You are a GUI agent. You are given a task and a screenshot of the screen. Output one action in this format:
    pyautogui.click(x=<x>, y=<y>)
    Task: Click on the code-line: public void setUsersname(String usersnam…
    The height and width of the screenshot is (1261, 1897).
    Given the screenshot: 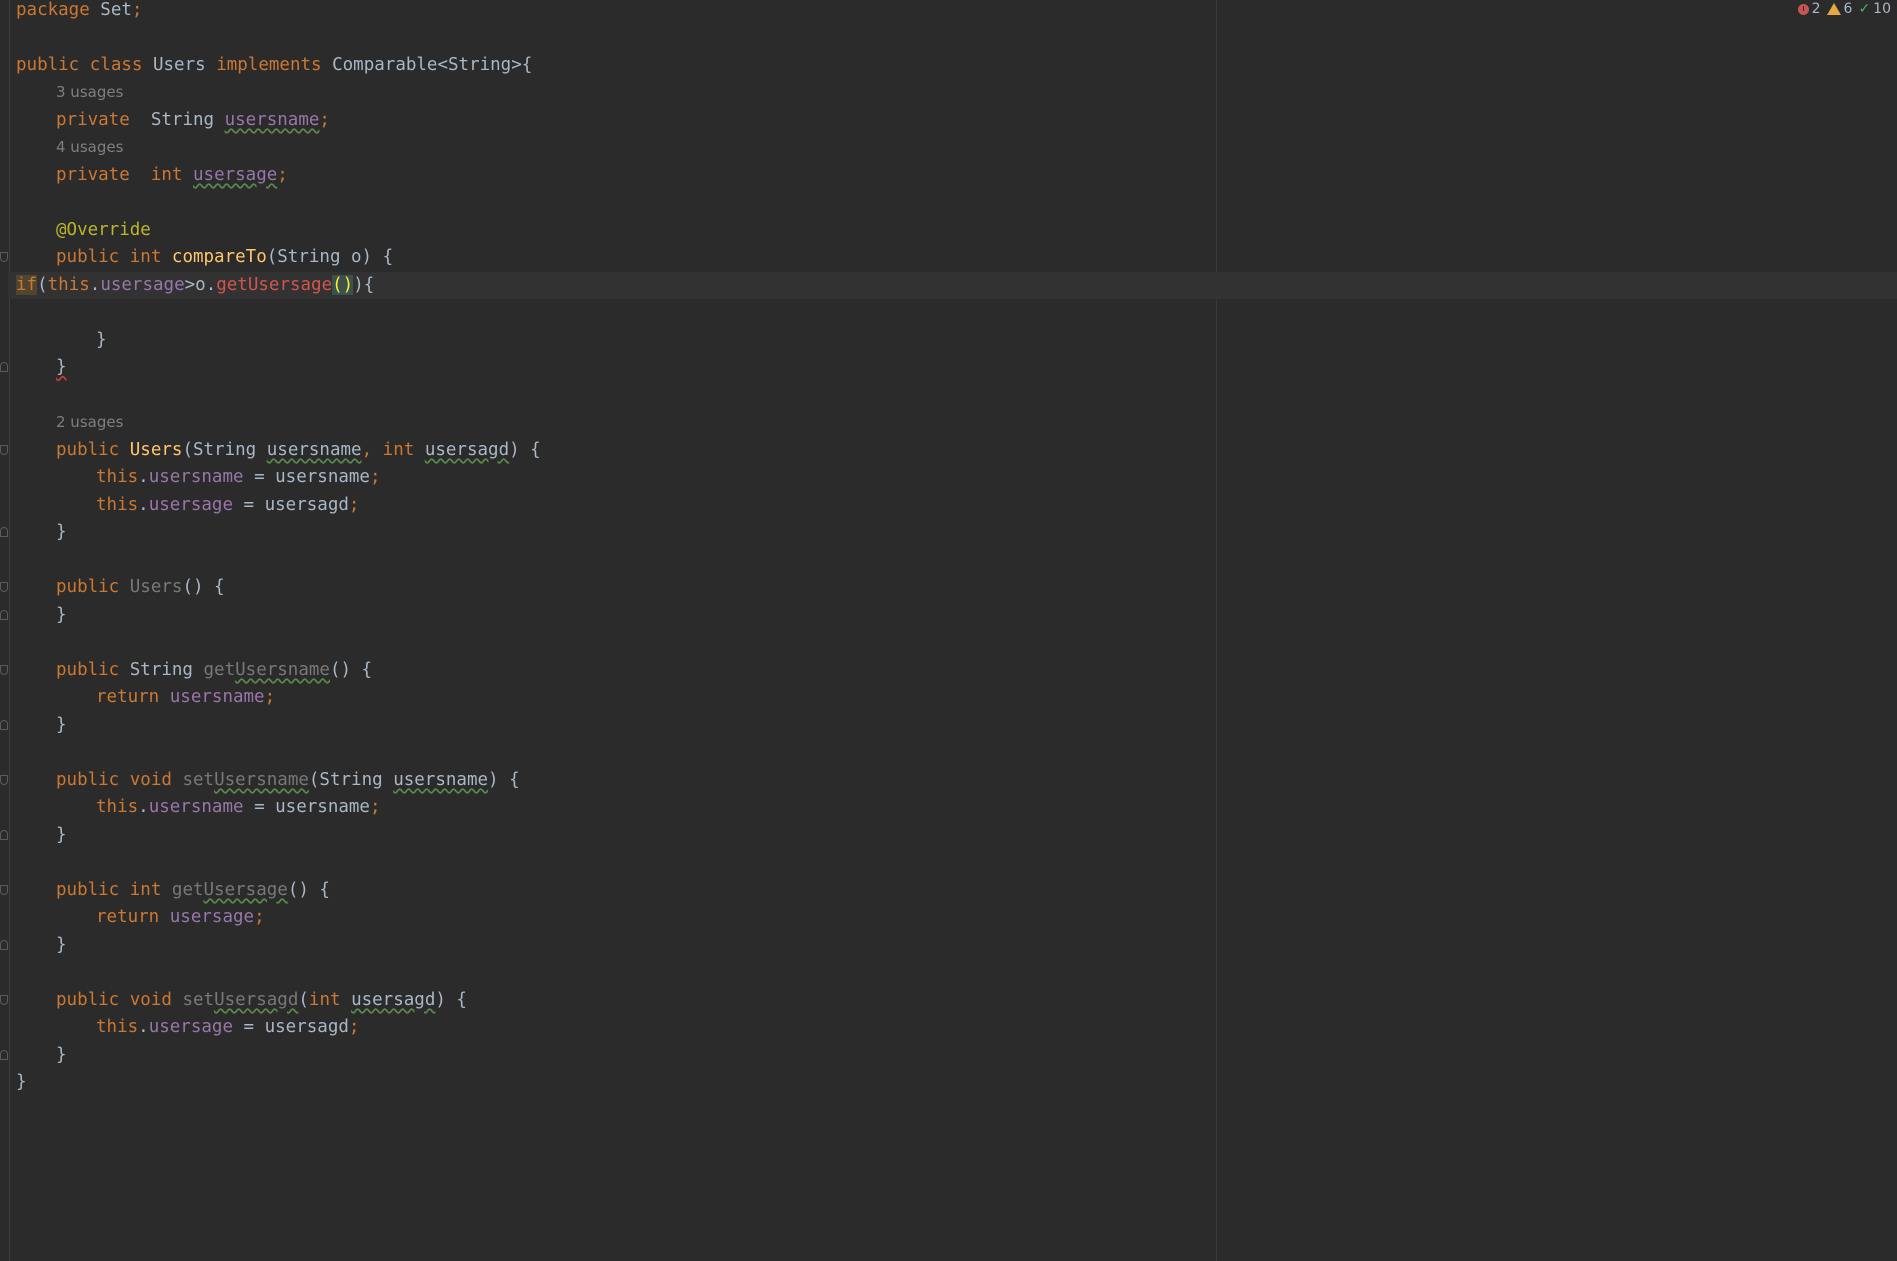 What is the action you would take?
    pyautogui.click(x=948, y=781)
    